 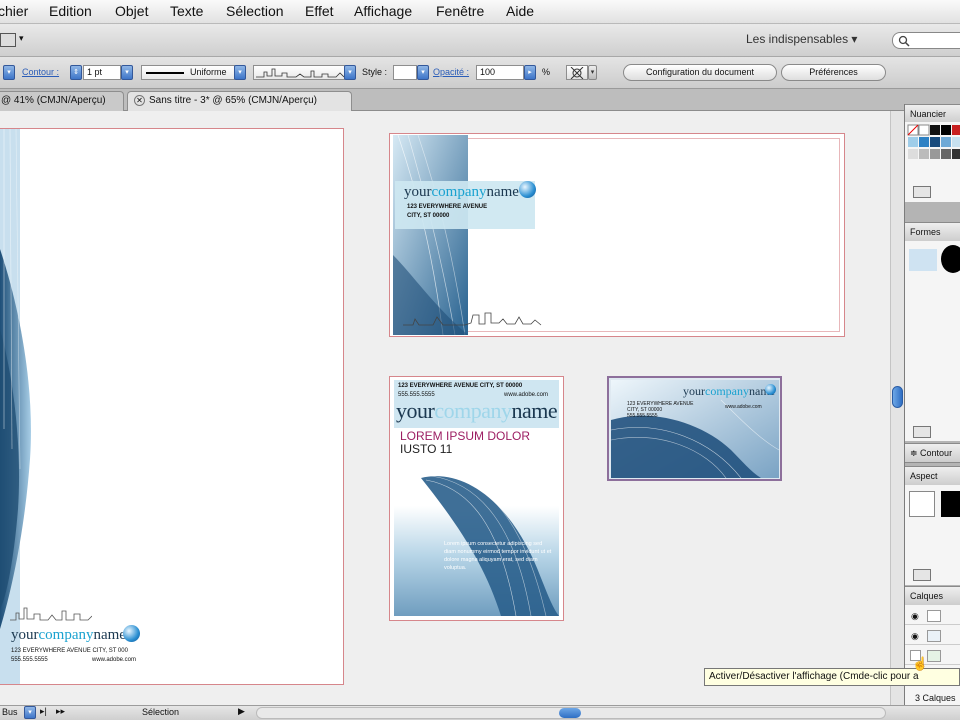 What do you see at coordinates (139, 100) in the screenshot?
I see `close-icon: ✕` at bounding box center [139, 100].